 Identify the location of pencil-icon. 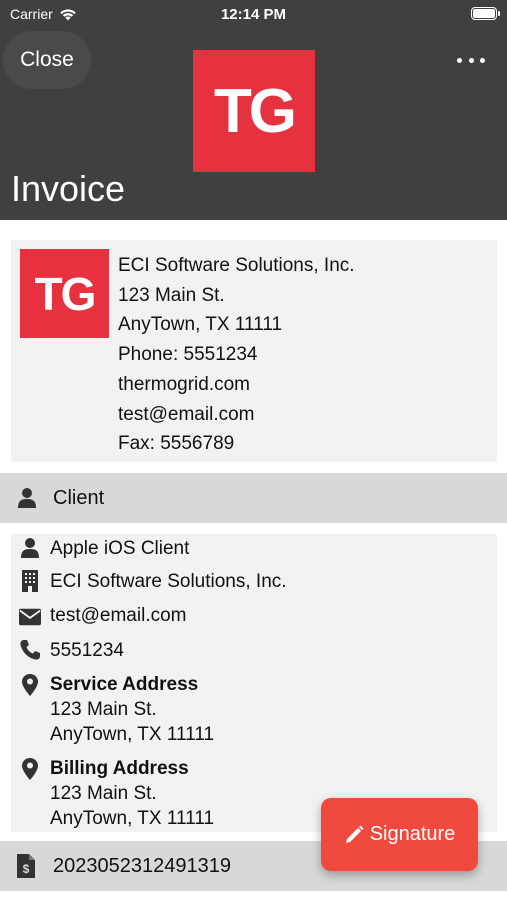
(354, 834).